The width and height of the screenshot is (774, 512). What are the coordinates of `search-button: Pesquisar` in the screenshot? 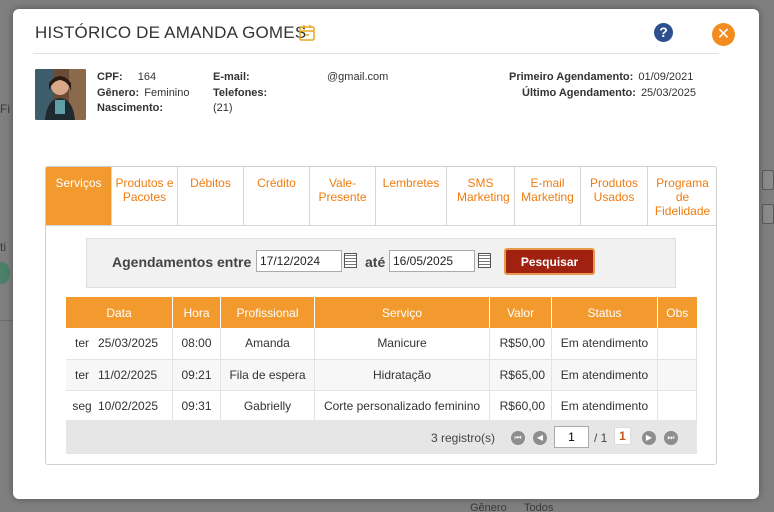 It's located at (549, 261).